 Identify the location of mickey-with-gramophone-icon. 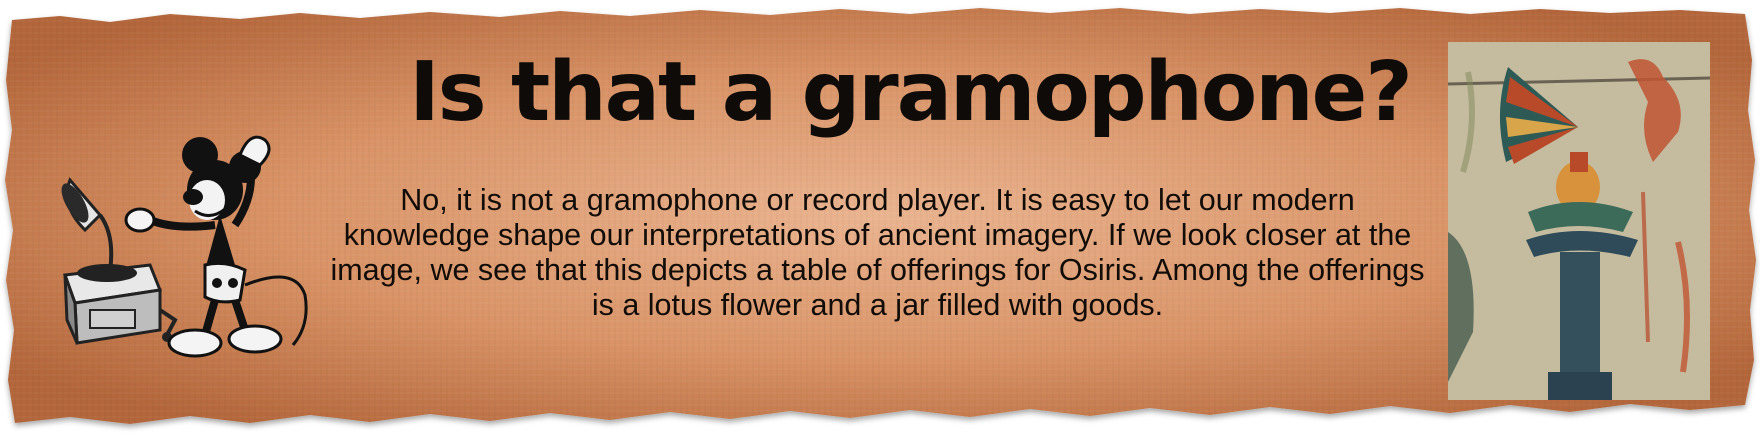
(184, 246).